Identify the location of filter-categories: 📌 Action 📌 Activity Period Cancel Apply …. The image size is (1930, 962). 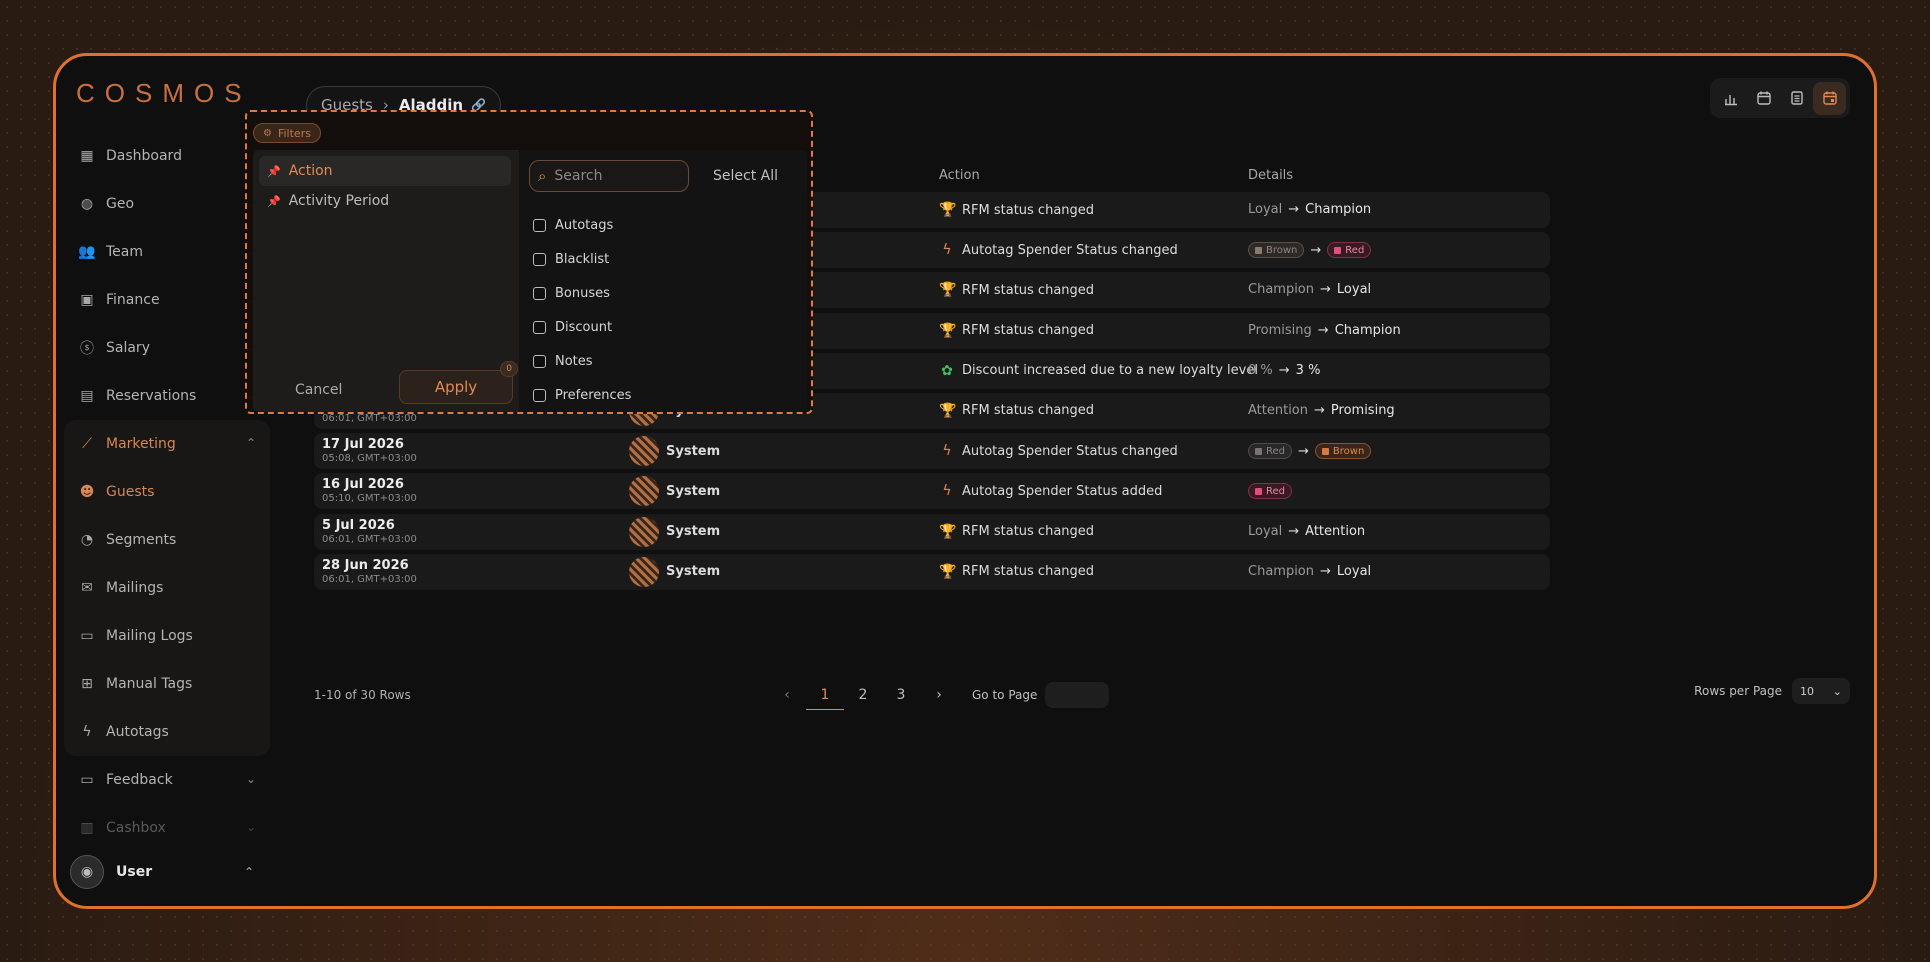
(388, 281).